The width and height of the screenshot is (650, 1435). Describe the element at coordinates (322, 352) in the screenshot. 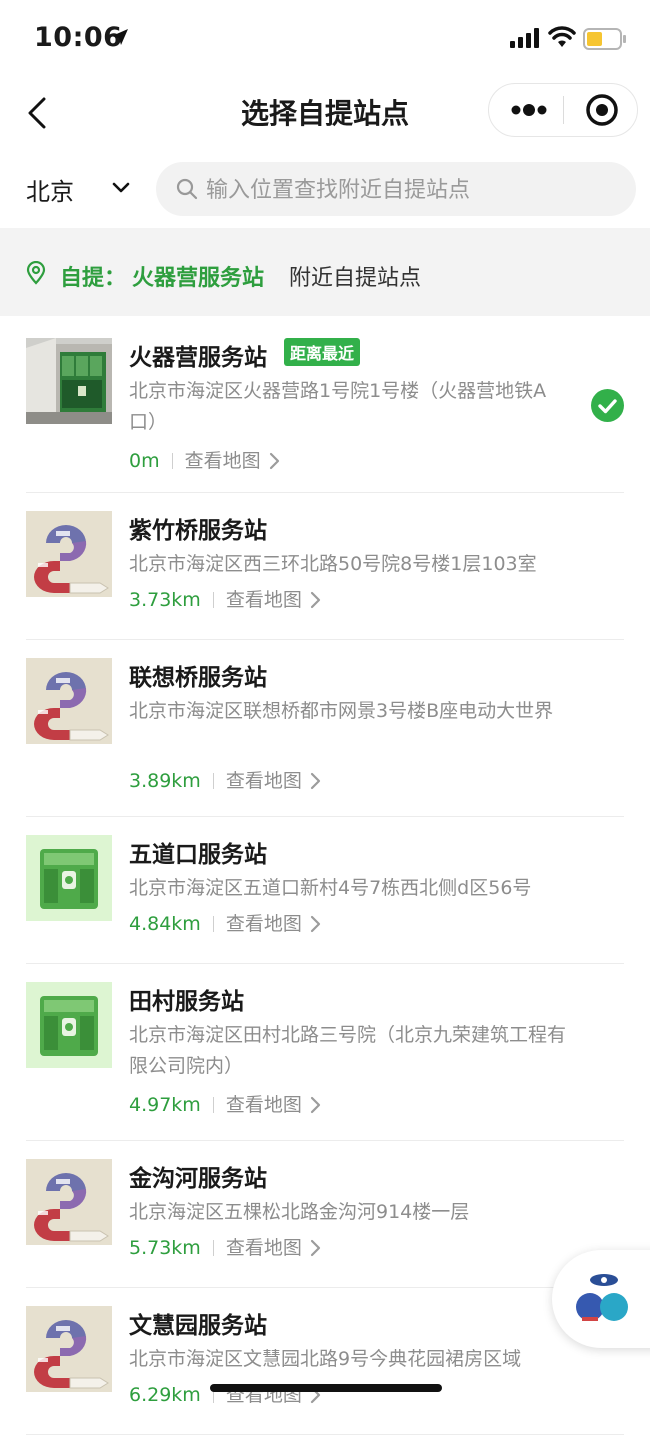

I see `nearest-tag: 距离最近` at that location.